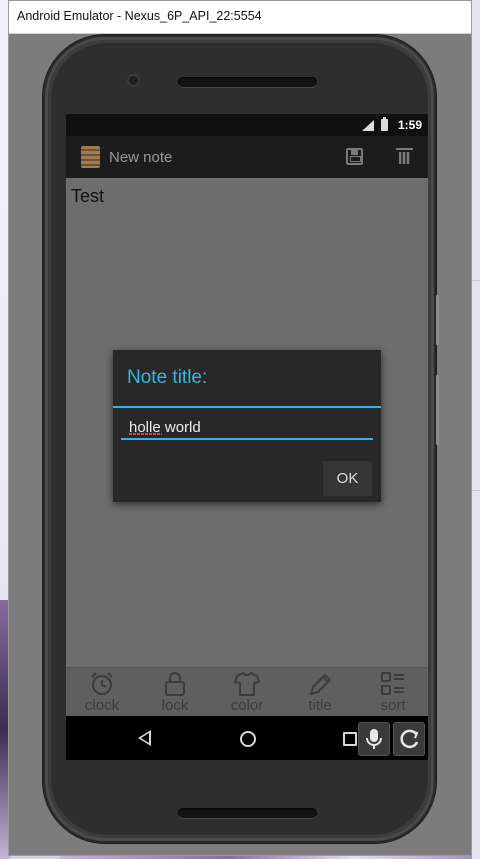  I want to click on toolbar-label: clock, so click(102, 705).